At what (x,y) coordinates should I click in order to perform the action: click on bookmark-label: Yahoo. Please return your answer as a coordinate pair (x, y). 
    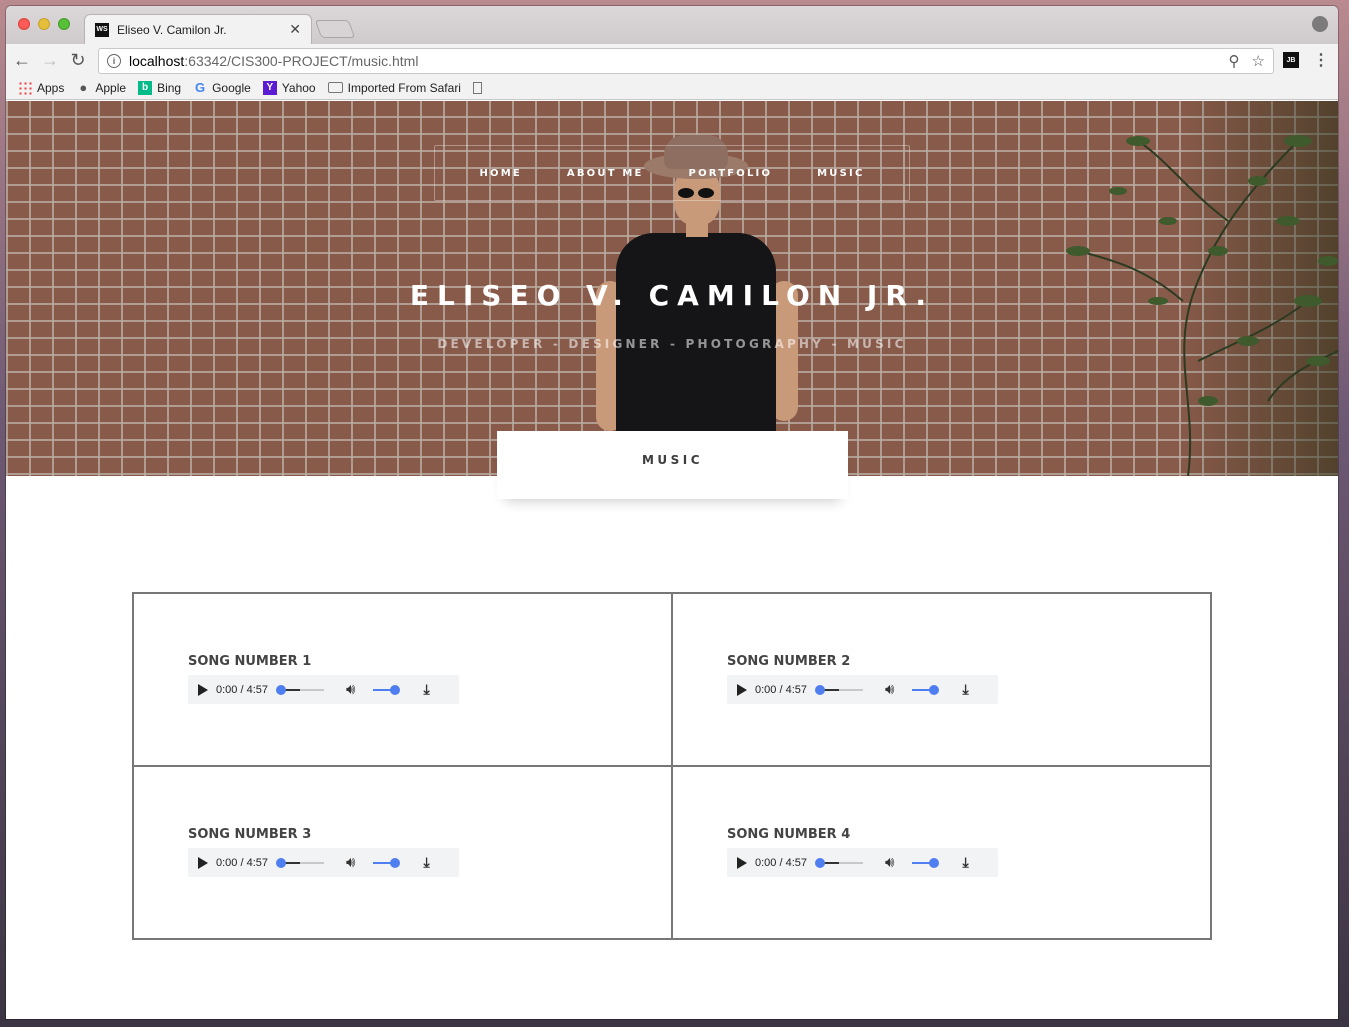
    Looking at the image, I should click on (298, 87).